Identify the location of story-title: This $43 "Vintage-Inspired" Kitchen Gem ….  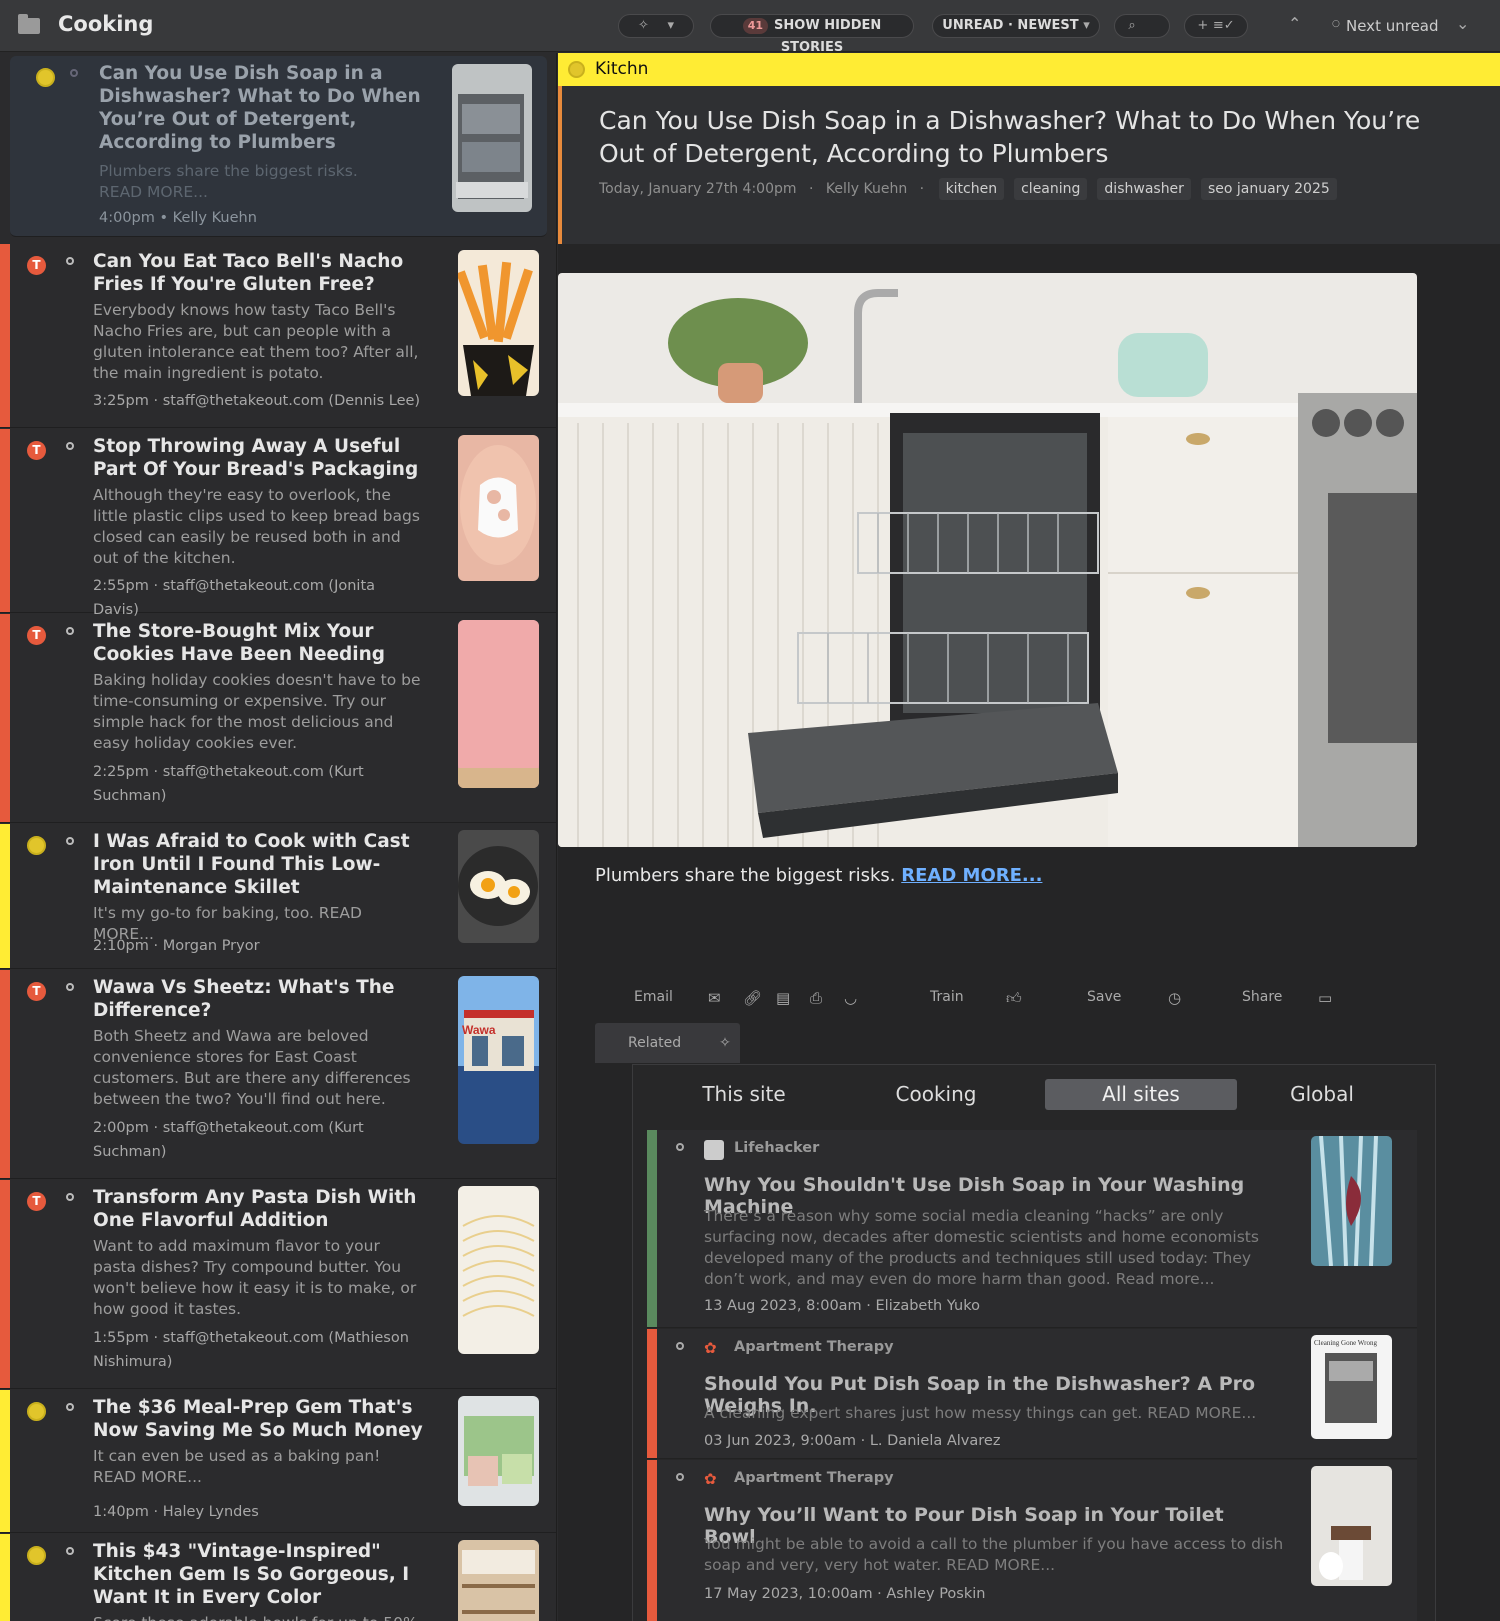
(251, 1574).